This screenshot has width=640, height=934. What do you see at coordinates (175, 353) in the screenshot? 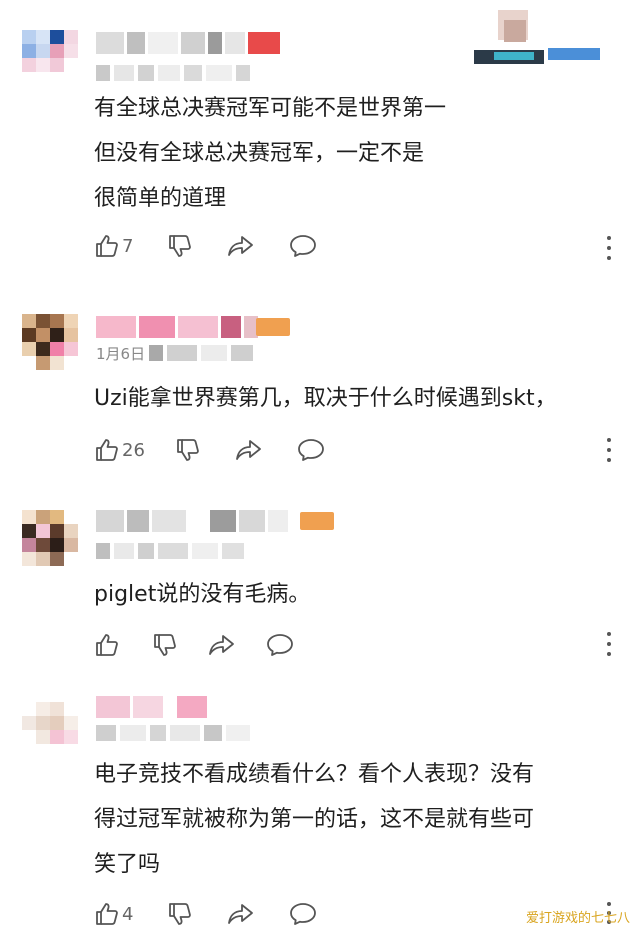
I see `meta-row: 1月6日` at bounding box center [175, 353].